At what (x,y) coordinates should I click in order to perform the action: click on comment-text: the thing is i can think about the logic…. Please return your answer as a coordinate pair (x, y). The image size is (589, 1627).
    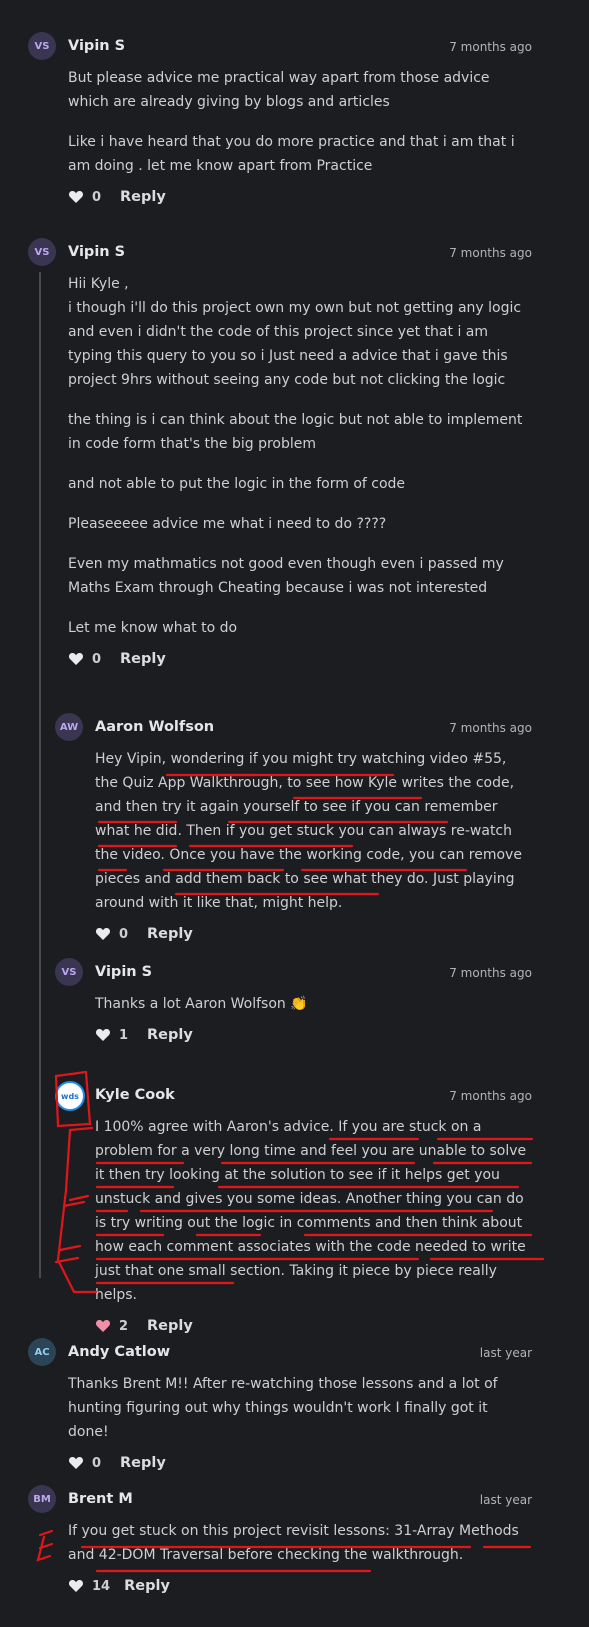
    Looking at the image, I should click on (295, 432).